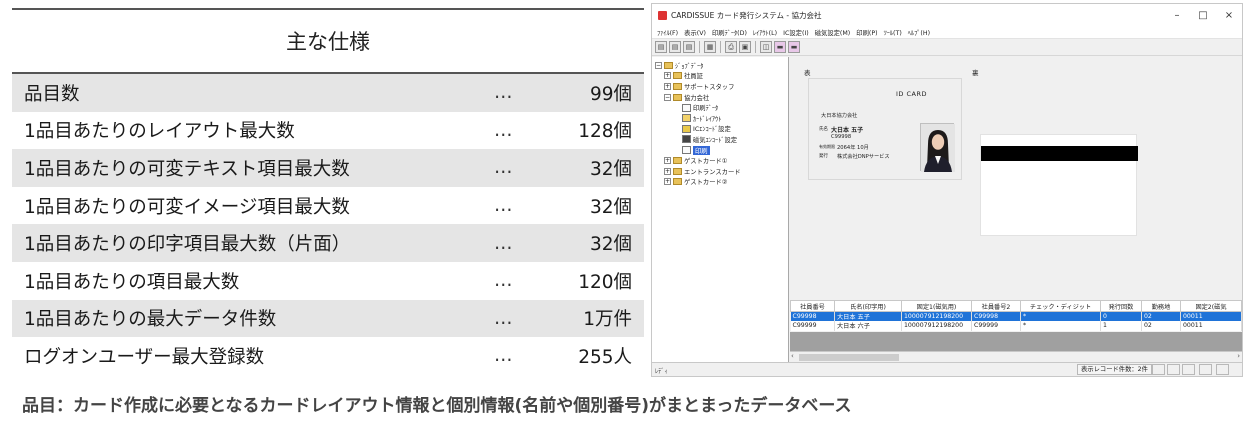 This screenshot has height=433, width=1245. I want to click on spec-label: 1品目あたりの最大データ件数, so click(150, 320).